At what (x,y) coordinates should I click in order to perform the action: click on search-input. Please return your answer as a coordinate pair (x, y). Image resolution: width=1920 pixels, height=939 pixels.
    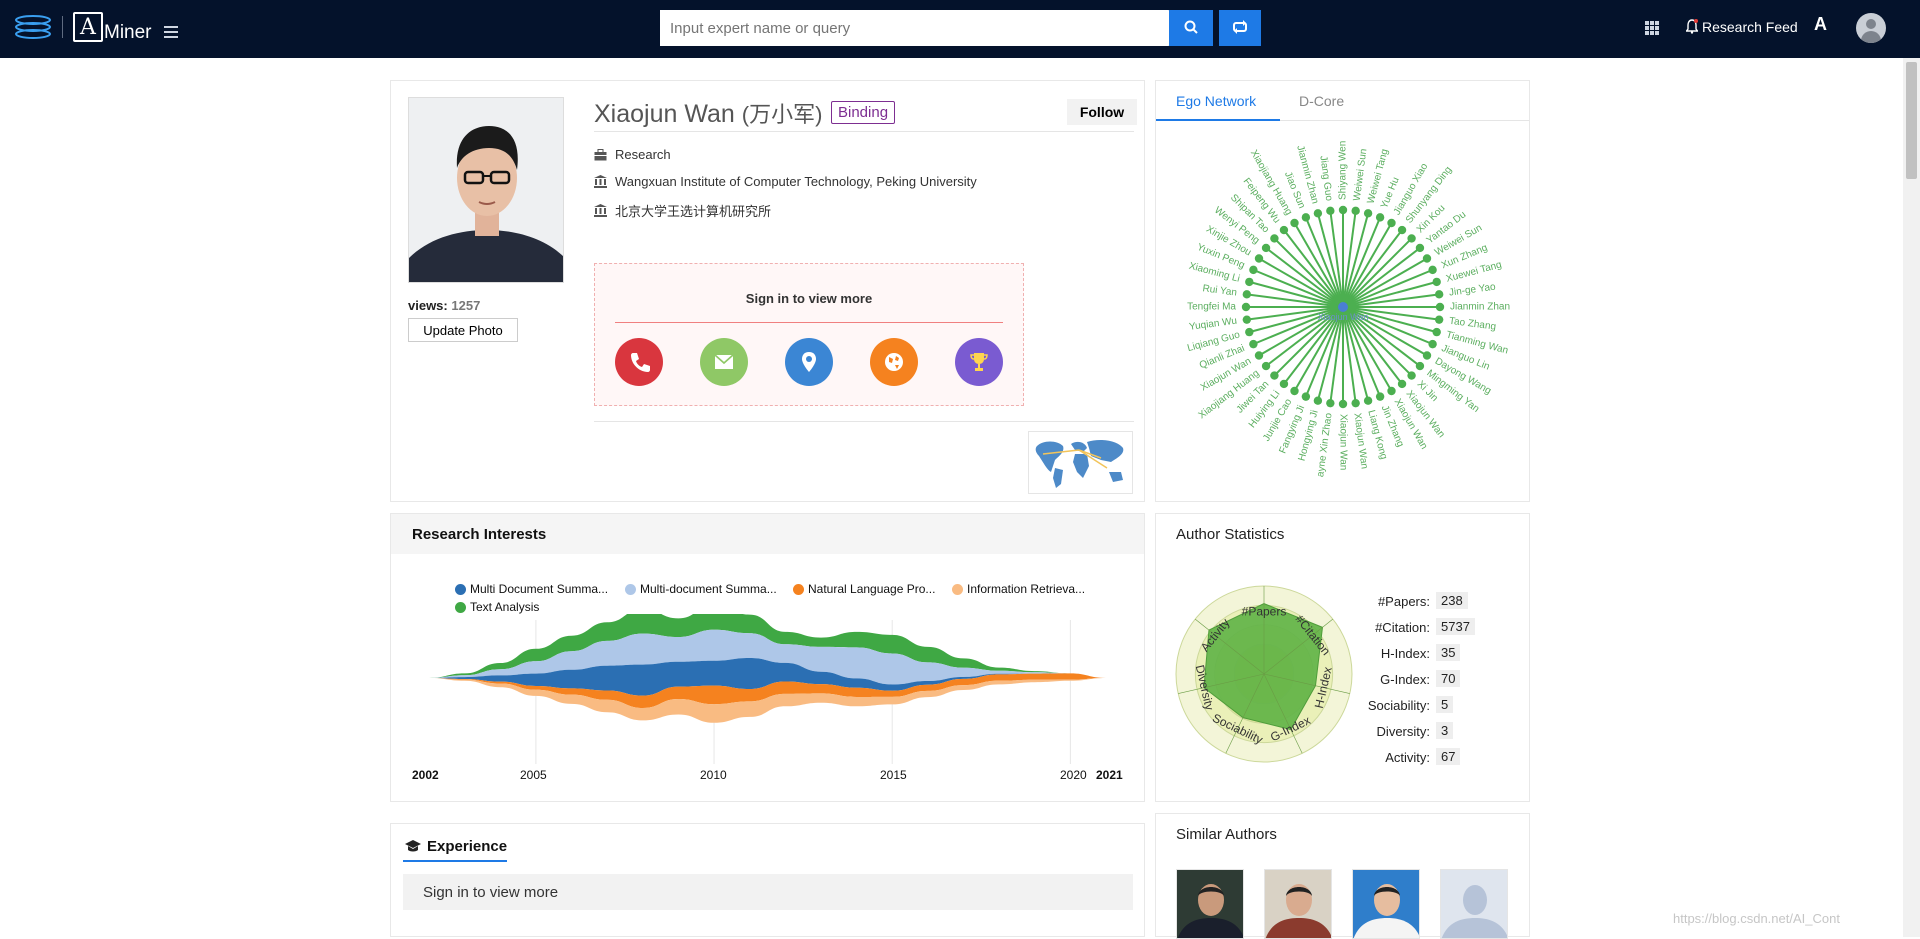
    Looking at the image, I should click on (914, 28).